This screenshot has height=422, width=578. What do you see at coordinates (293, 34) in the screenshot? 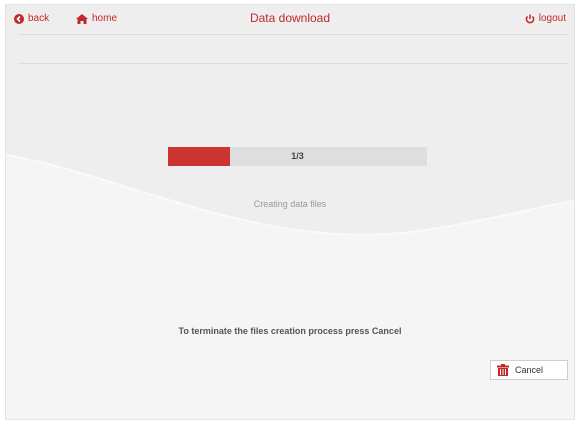
I see `header-divider` at bounding box center [293, 34].